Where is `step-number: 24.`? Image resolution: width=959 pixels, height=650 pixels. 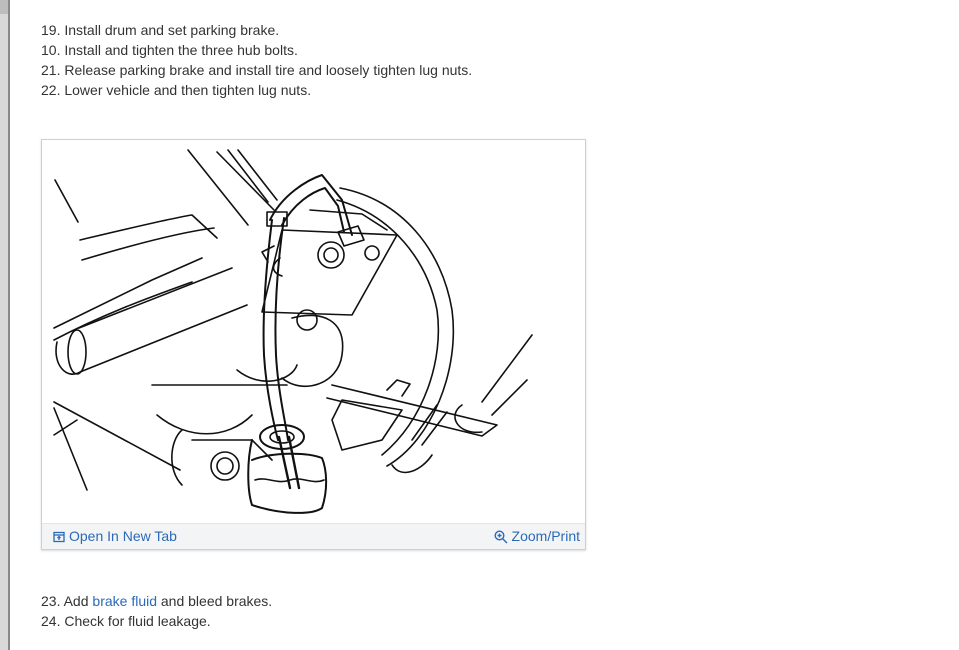 step-number: 24. is located at coordinates (51, 621).